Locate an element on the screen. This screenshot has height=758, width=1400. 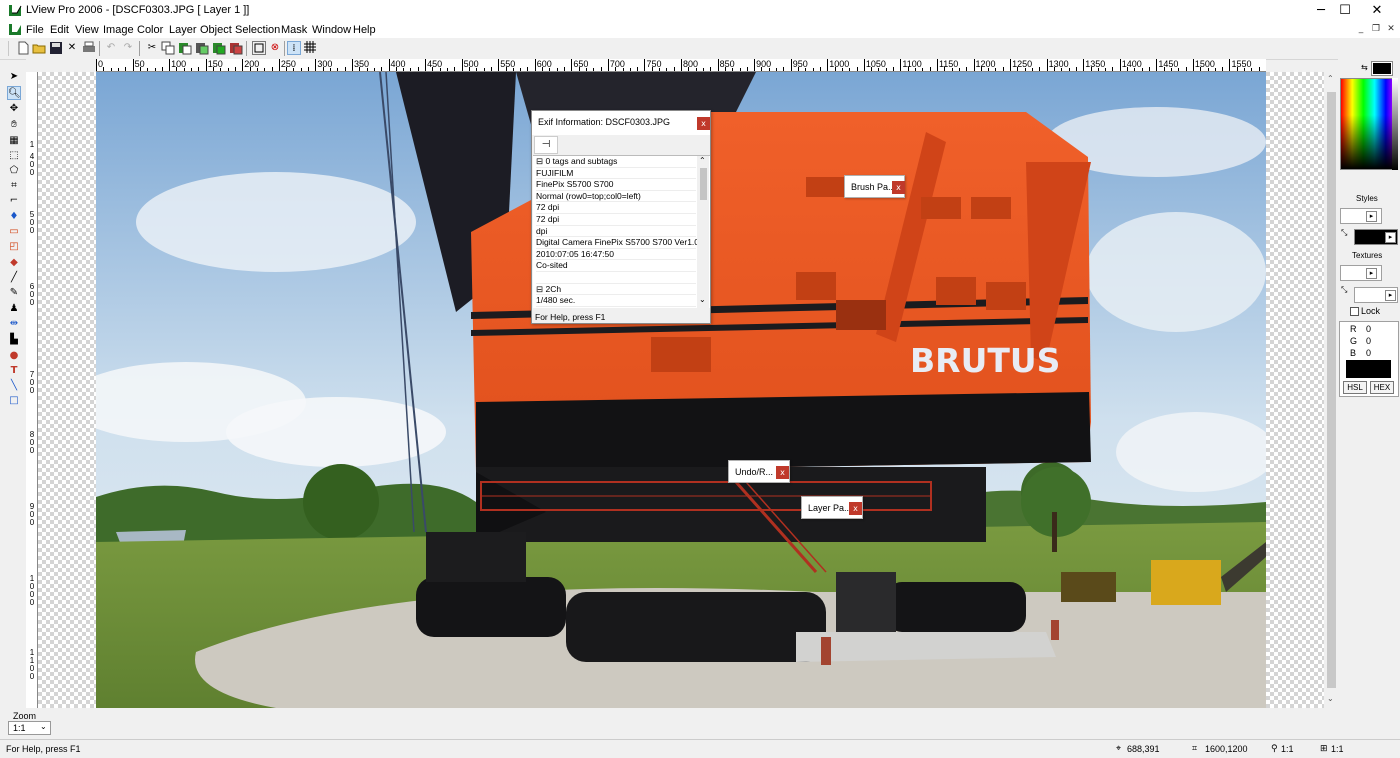
styles-dropdown-icon: ▸ is located at coordinates (1371, 216).